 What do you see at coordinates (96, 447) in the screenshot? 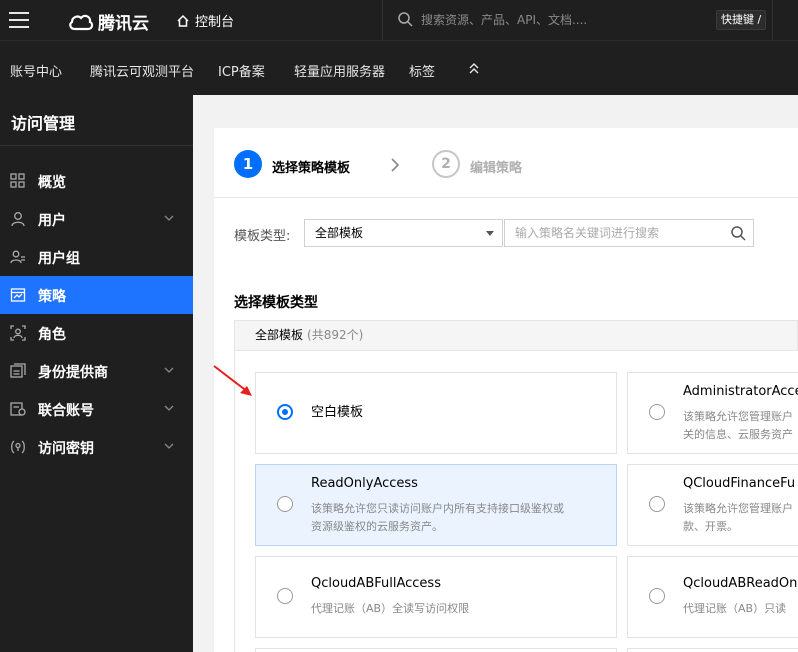
I see `sidebar-item-access-keys: 访问密钥` at bounding box center [96, 447].